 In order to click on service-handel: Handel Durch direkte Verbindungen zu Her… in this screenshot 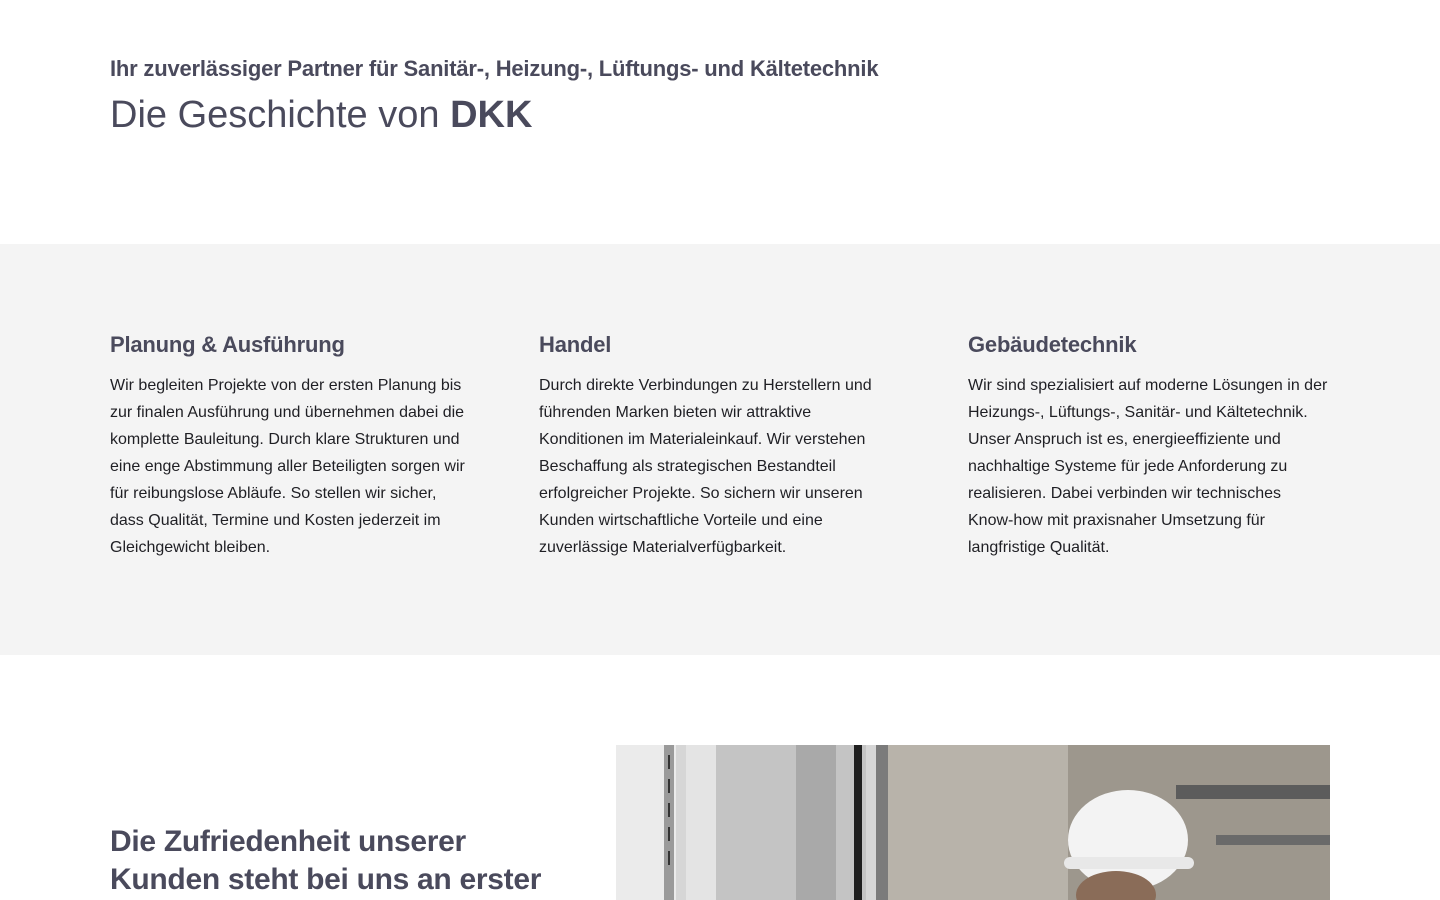, I will do `click(724, 446)`.